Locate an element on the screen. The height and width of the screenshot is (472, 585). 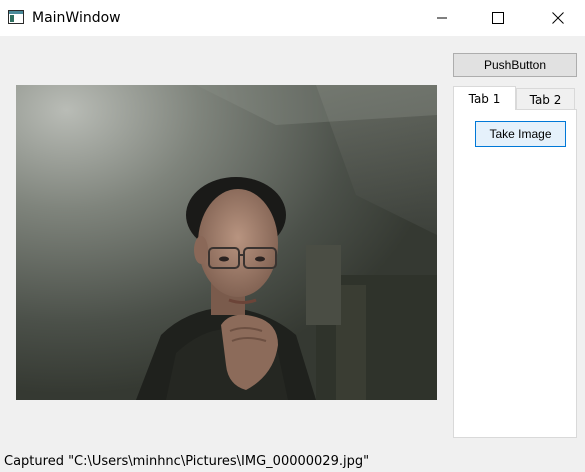
push-button: PushButton is located at coordinates (515, 65).